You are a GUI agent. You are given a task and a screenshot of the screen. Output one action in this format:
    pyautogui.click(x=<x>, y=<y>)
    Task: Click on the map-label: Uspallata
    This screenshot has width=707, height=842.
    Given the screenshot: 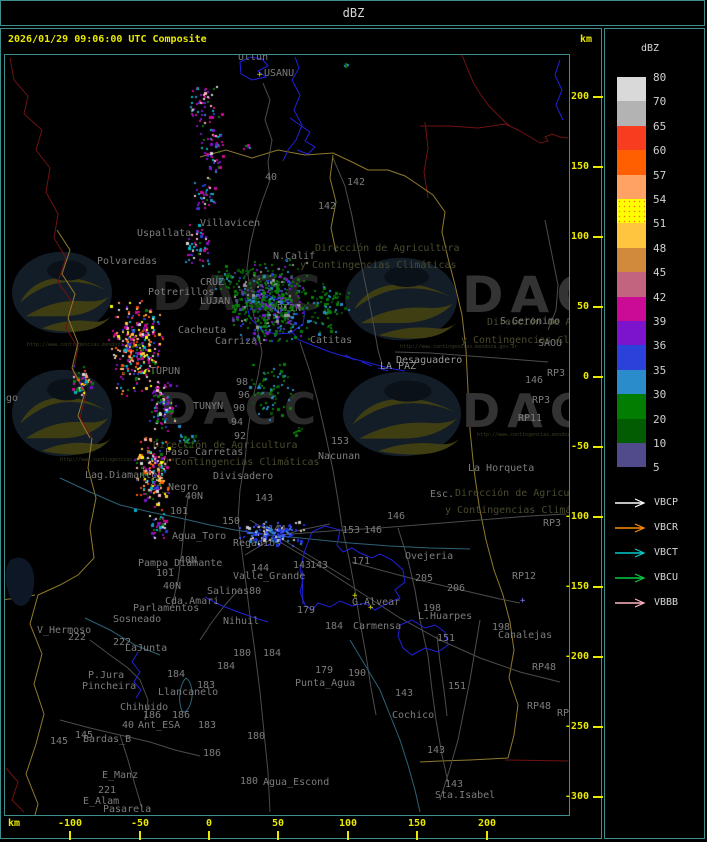 What is the action you would take?
    pyautogui.click(x=164, y=233)
    